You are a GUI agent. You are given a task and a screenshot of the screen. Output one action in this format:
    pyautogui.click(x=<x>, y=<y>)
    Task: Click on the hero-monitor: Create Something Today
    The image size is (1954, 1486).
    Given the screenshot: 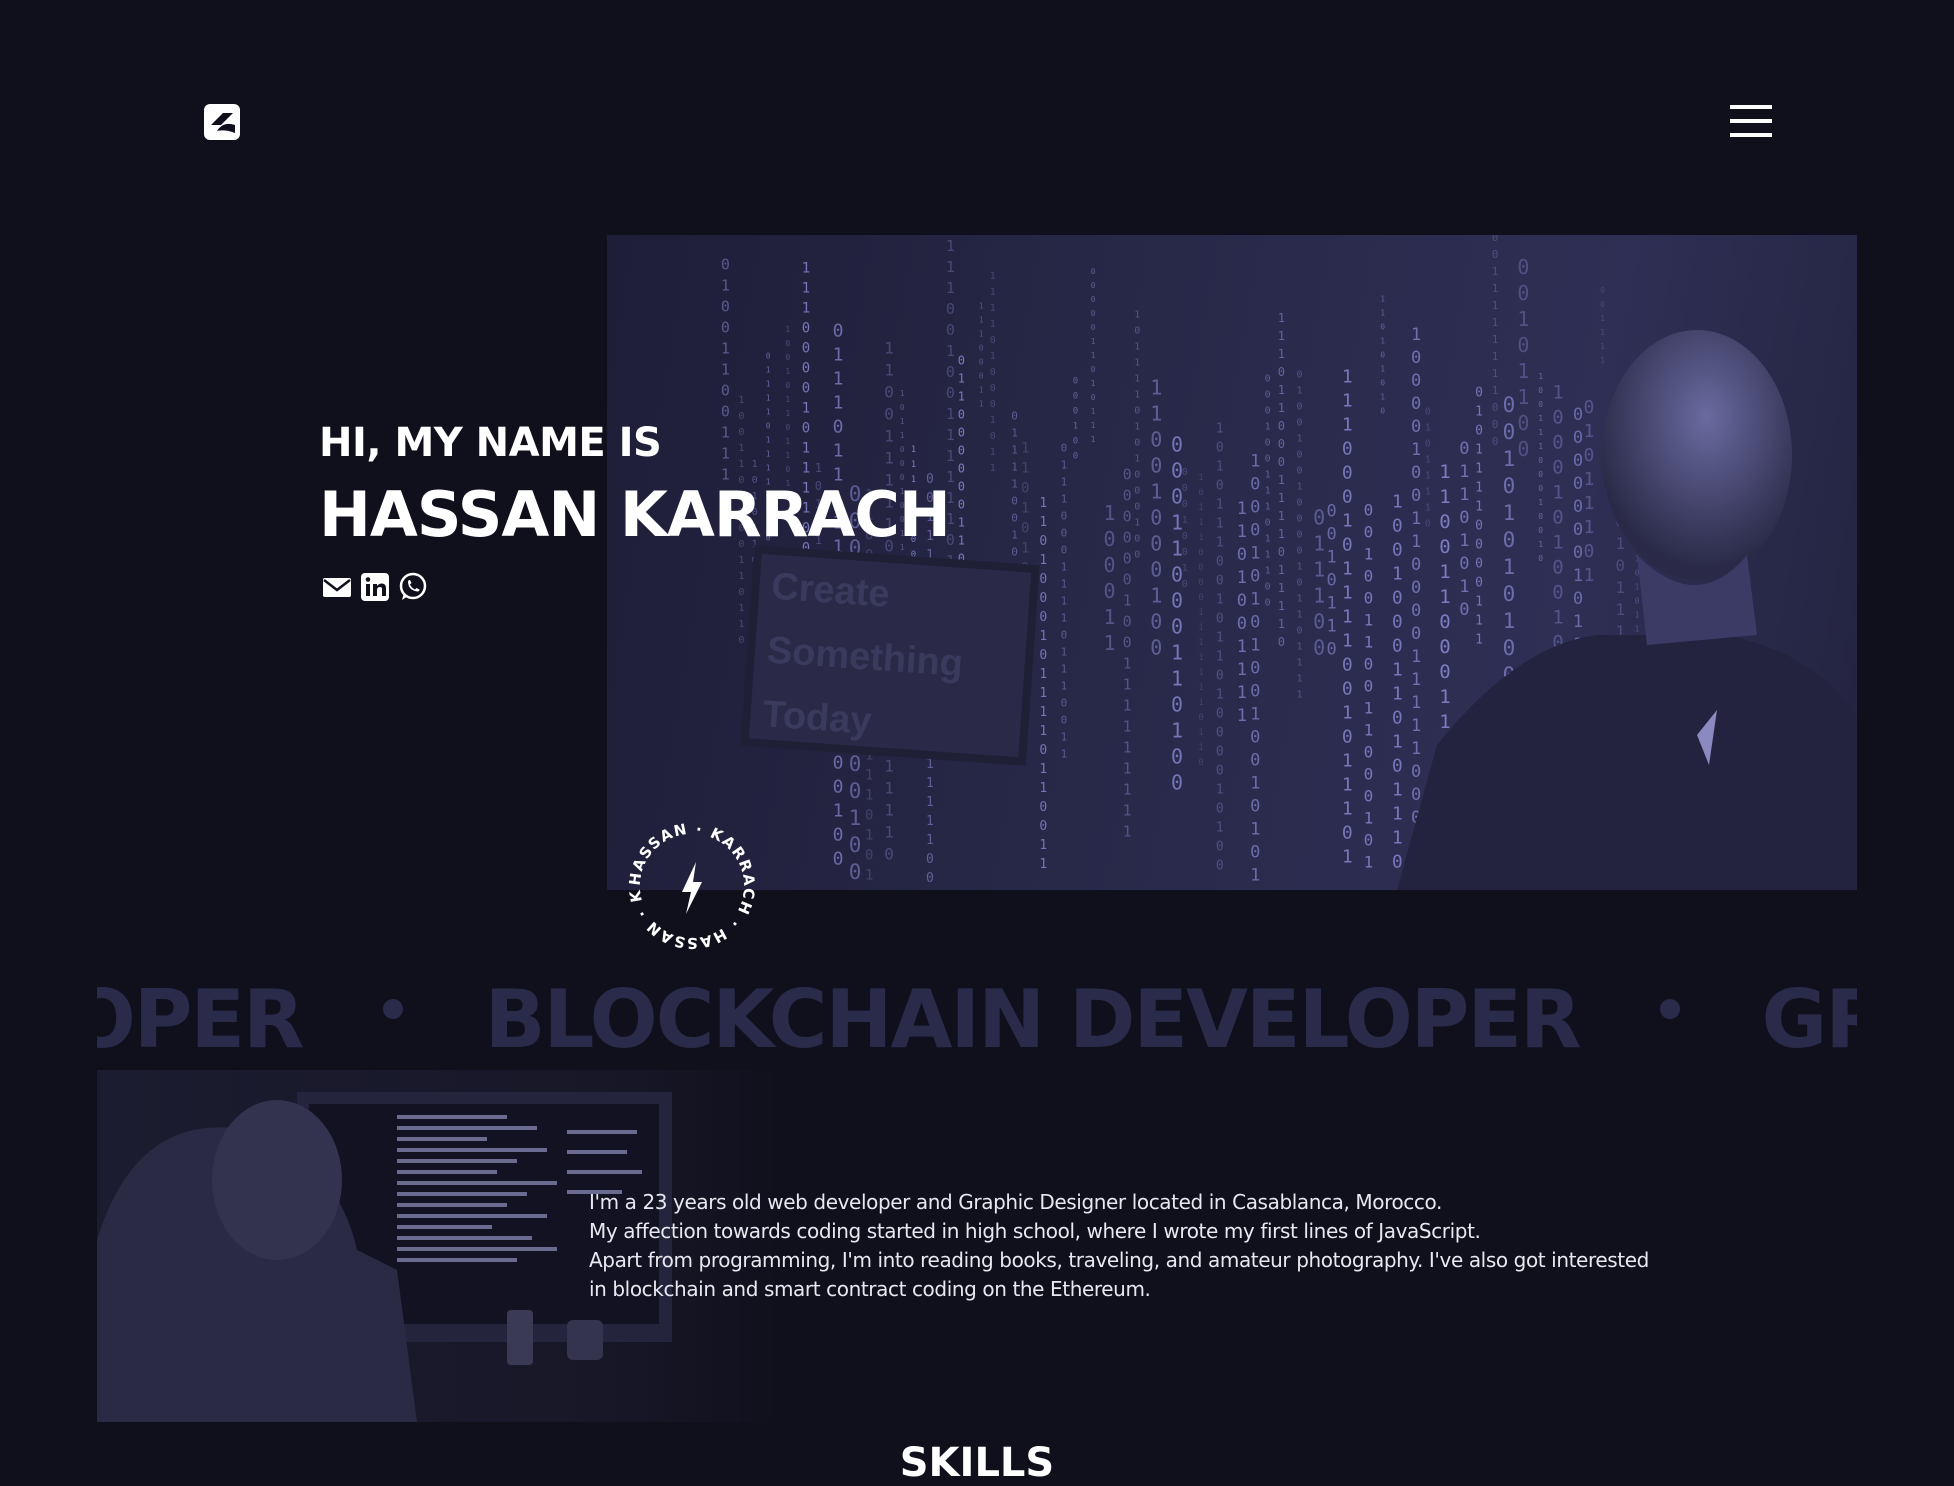 What is the action you would take?
    pyautogui.click(x=890, y=655)
    